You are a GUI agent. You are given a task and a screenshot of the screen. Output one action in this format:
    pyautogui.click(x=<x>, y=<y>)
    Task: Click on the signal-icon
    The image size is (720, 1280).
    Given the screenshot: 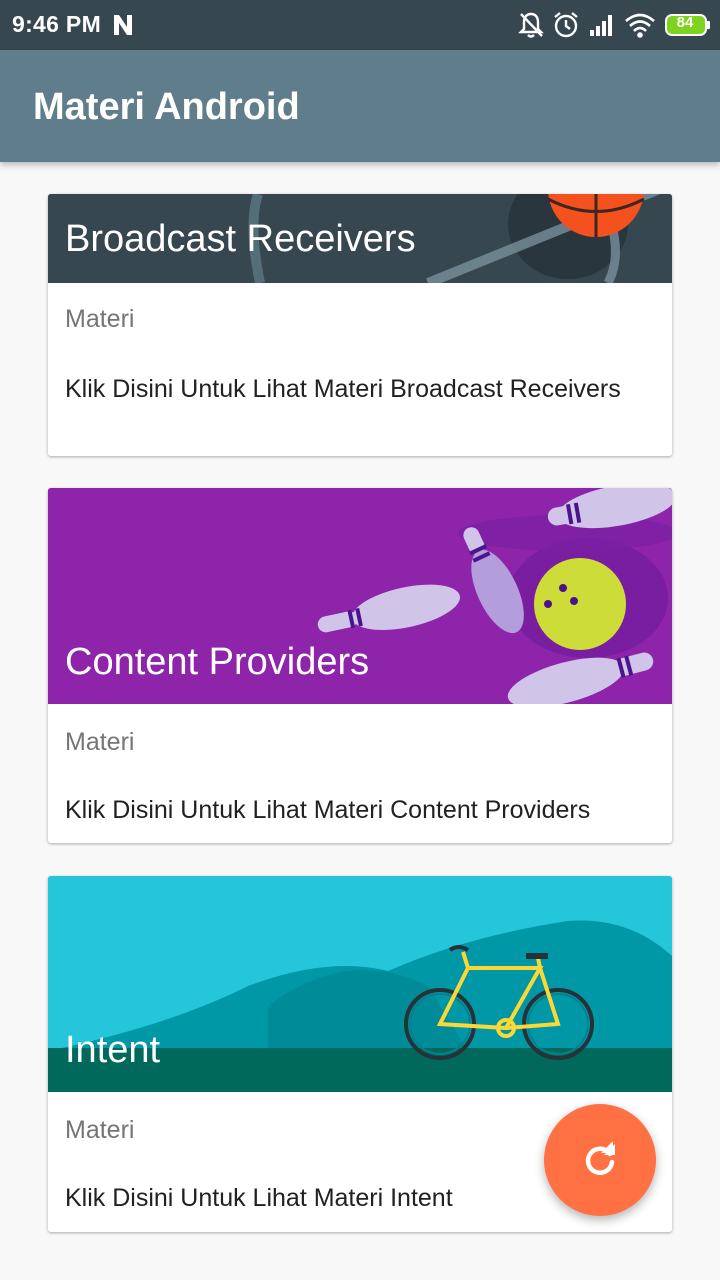 What is the action you would take?
    pyautogui.click(x=601, y=25)
    